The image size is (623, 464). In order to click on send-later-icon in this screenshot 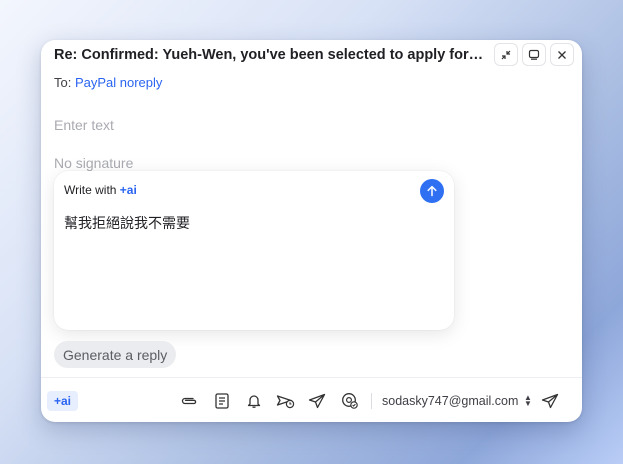, I will do `click(317, 401)`.